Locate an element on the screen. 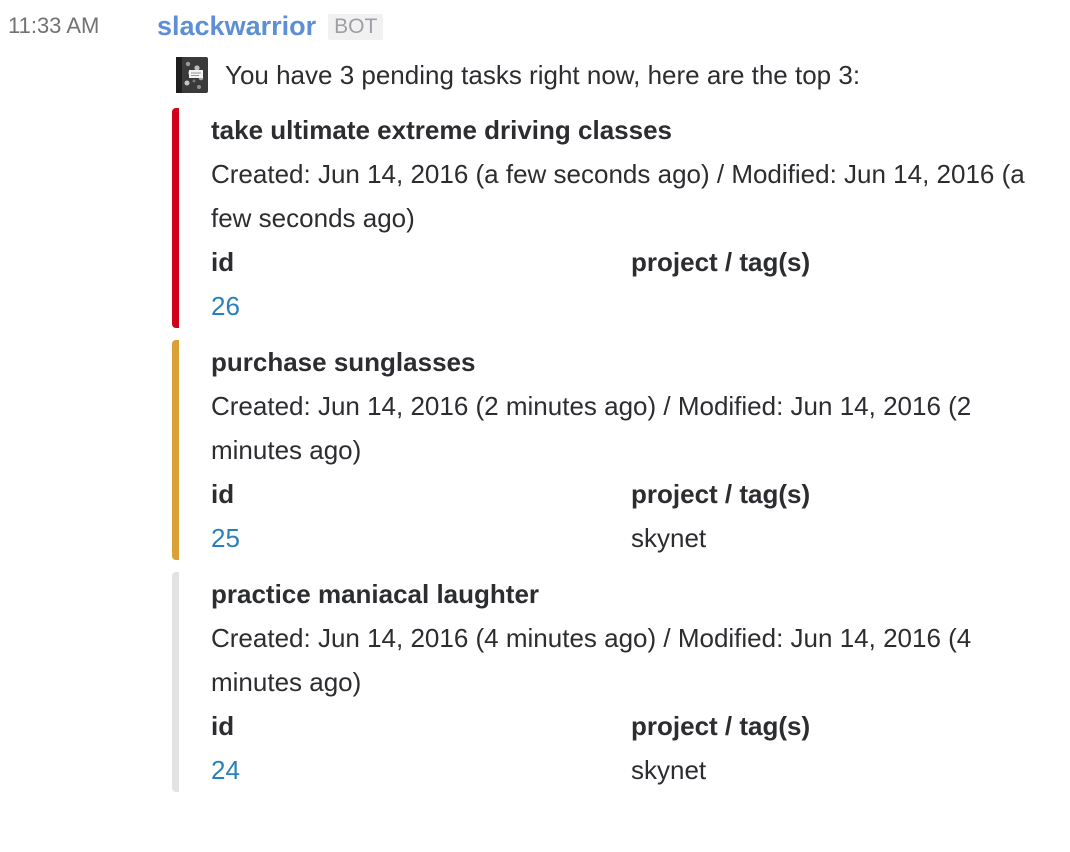 Image resolution: width=1070 pixels, height=852 pixels. sender-name: slackwarrior is located at coordinates (236, 26).